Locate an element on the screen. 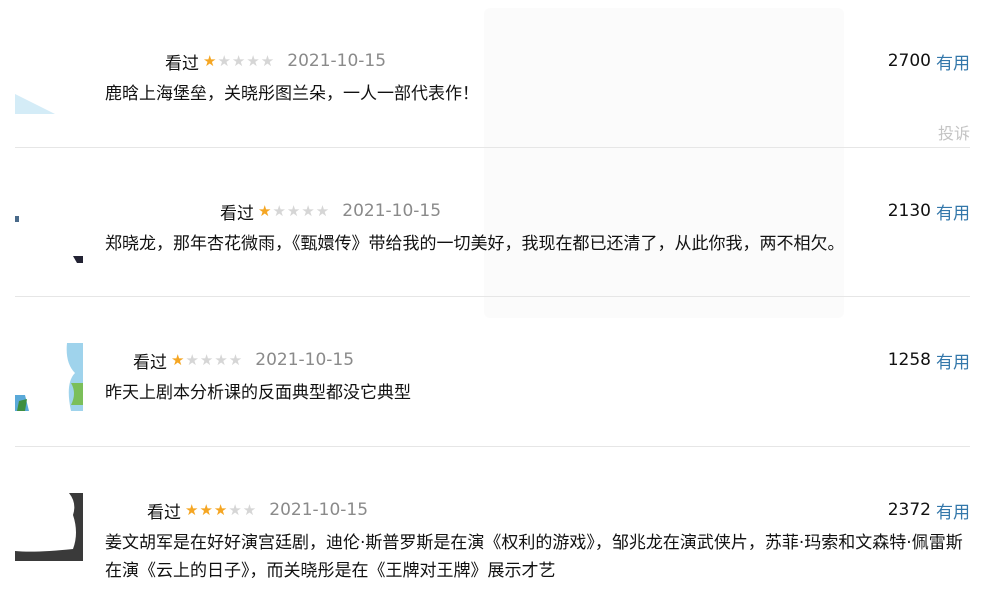  vote-area: 2700 有用 is located at coordinates (928, 61).